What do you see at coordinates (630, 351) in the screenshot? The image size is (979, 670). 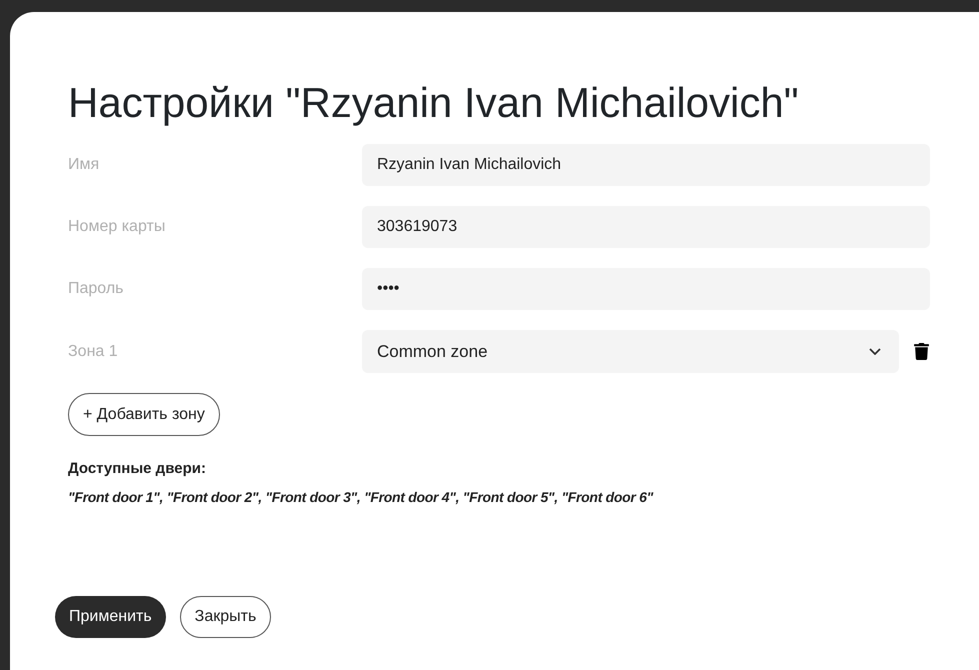 I see `zone-dropdown: Common zone` at bounding box center [630, 351].